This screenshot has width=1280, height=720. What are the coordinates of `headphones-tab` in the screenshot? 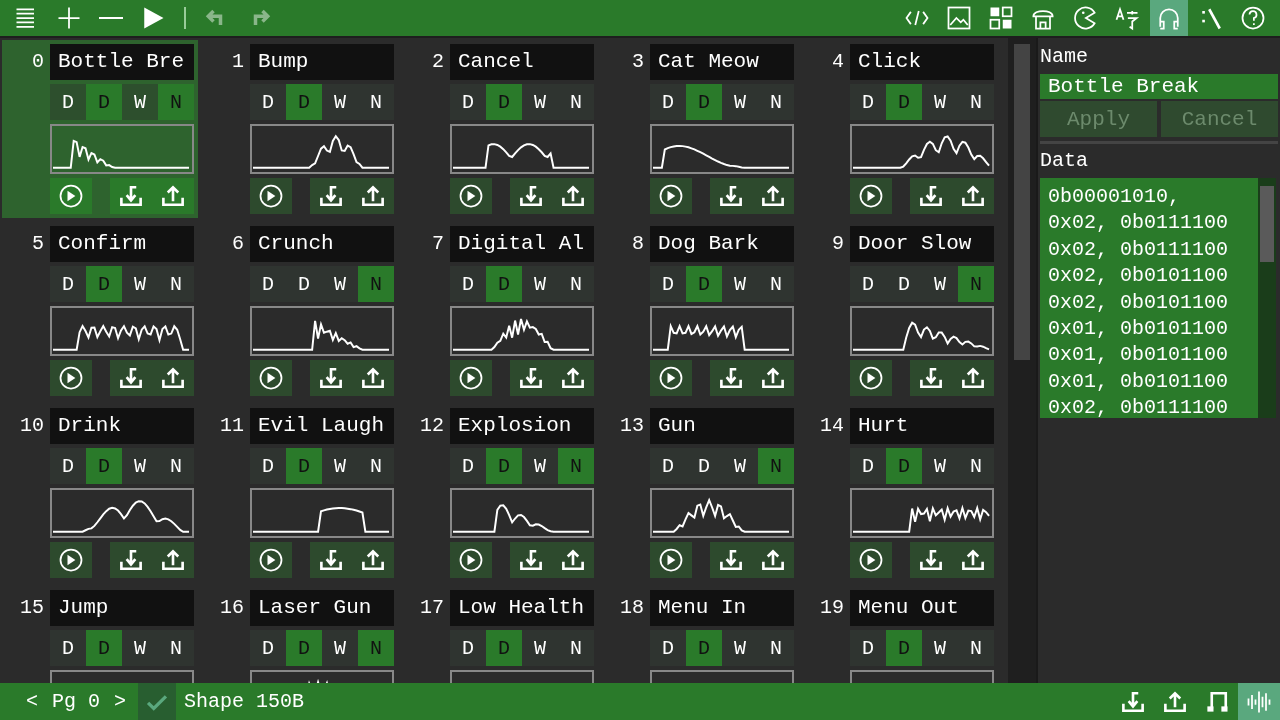 It's located at (1169, 18).